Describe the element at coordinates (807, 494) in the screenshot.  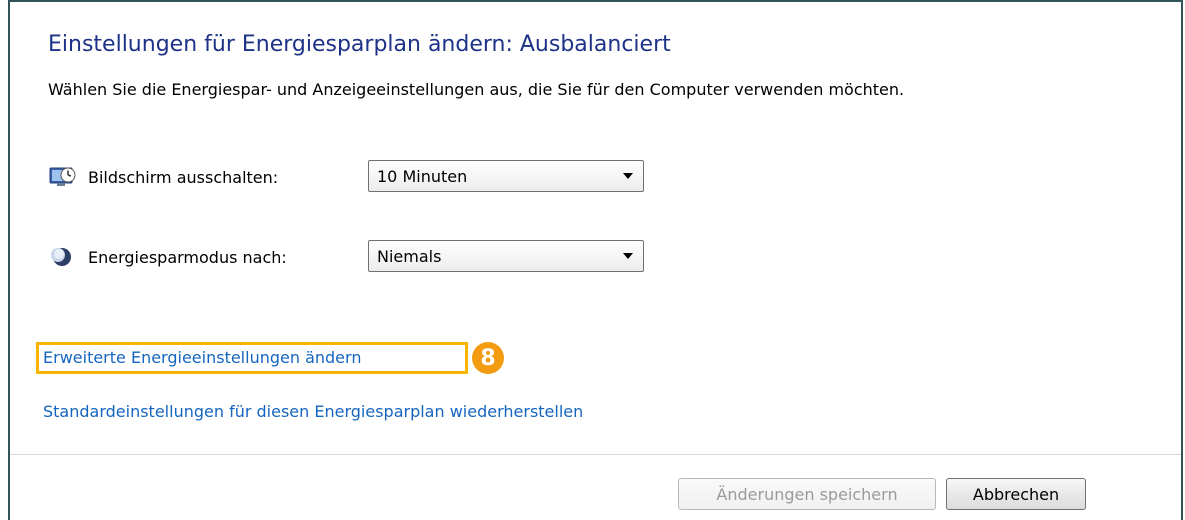
I see `save-button: Änderungen speichern` at that location.